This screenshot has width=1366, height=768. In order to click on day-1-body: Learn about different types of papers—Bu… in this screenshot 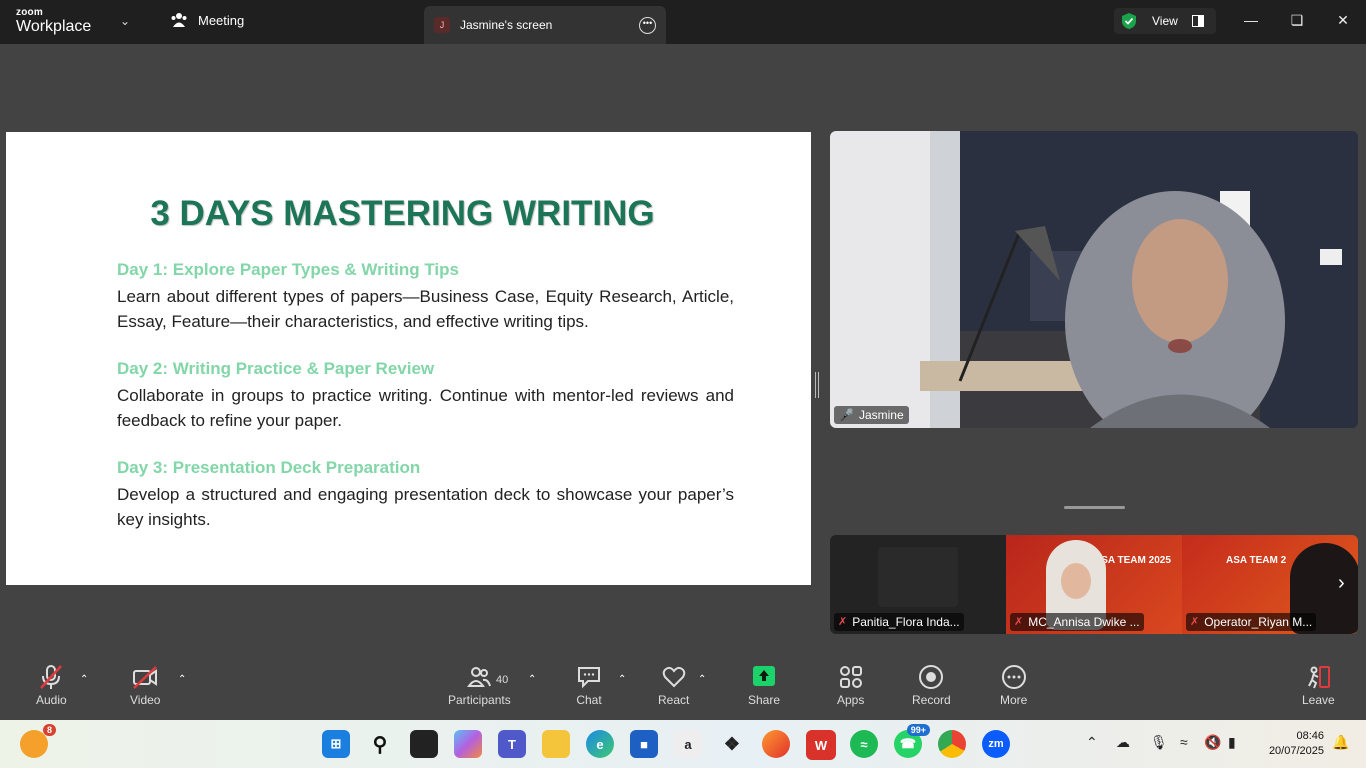, I will do `click(425, 309)`.